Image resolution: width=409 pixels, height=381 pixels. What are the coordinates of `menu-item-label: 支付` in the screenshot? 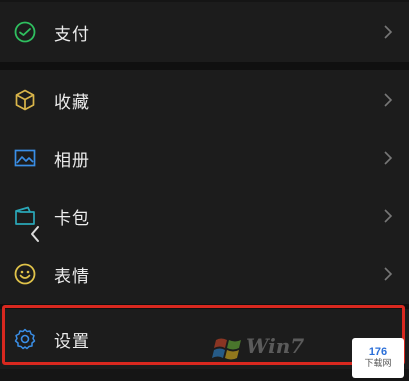 It's located at (72, 34).